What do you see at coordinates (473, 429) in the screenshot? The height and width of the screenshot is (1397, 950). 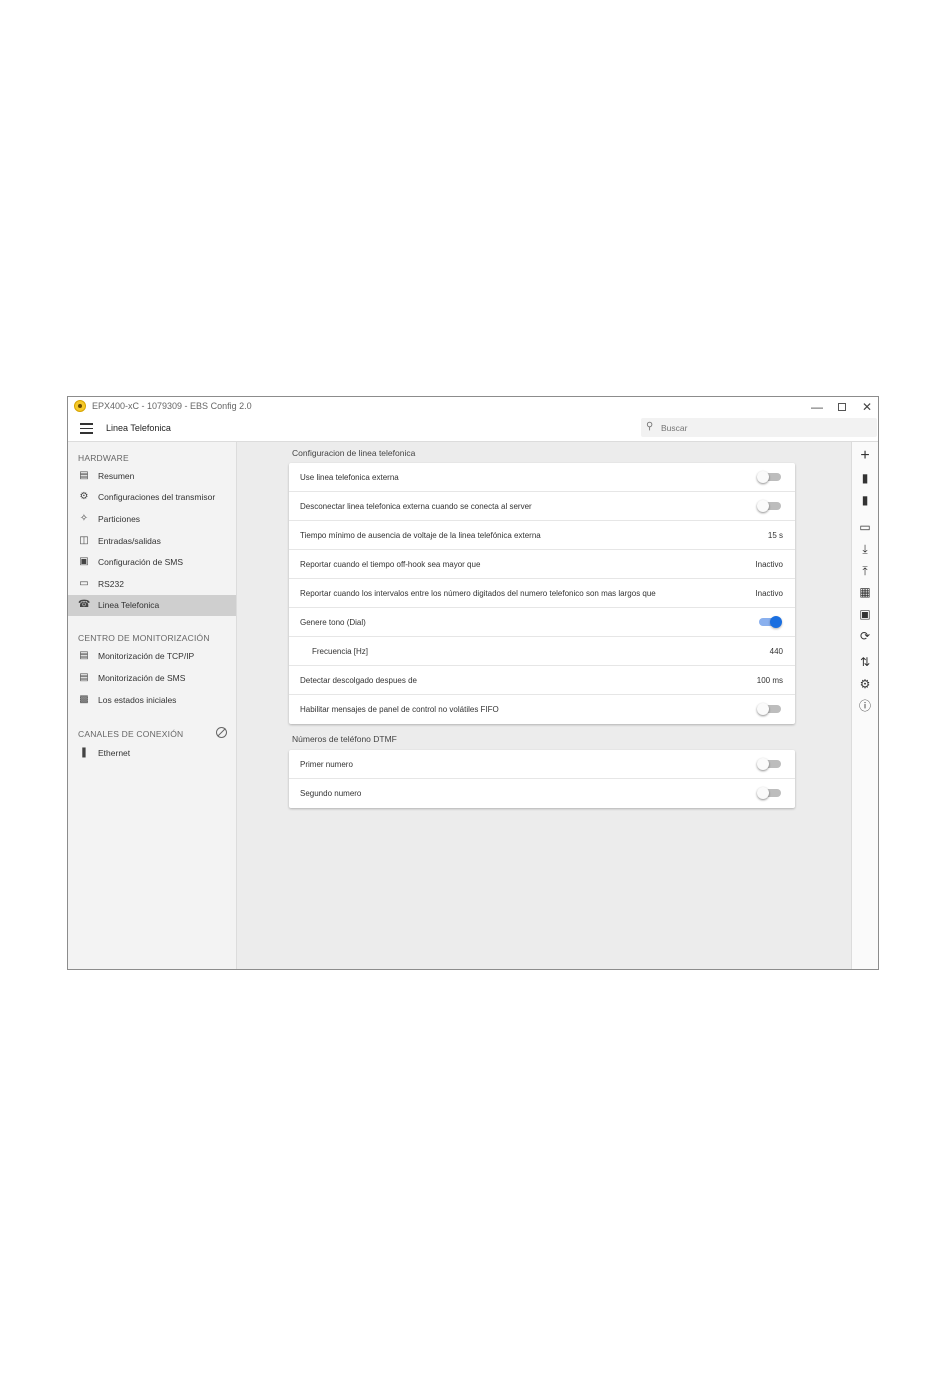 I see `app-bar: Linea Telefonica ⚲` at bounding box center [473, 429].